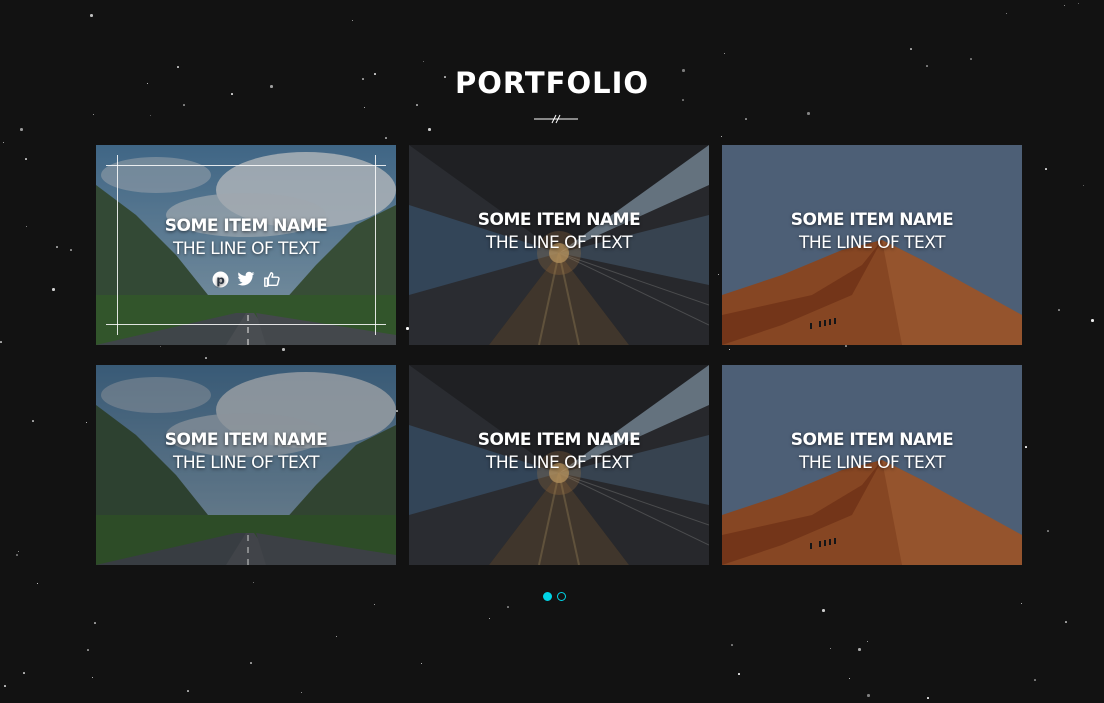 The height and width of the screenshot is (703, 1104). I want to click on pinterest-icon: p, so click(220, 279).